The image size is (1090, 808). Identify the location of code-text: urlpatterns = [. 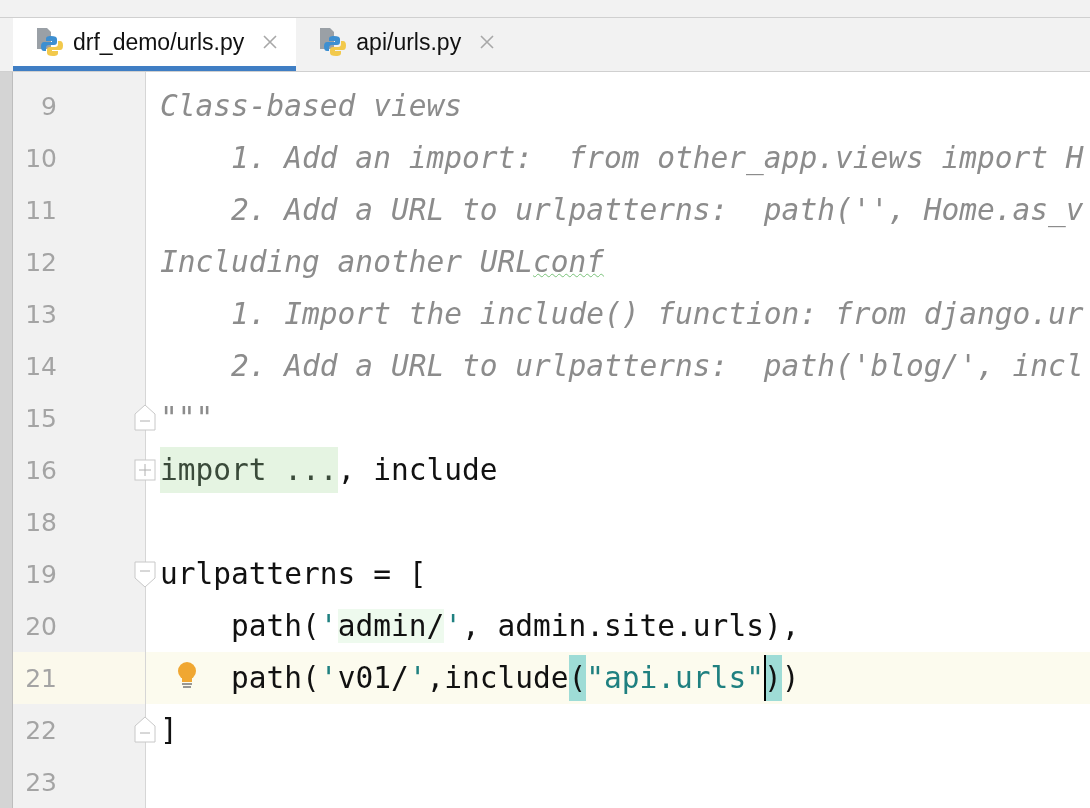
(293, 574).